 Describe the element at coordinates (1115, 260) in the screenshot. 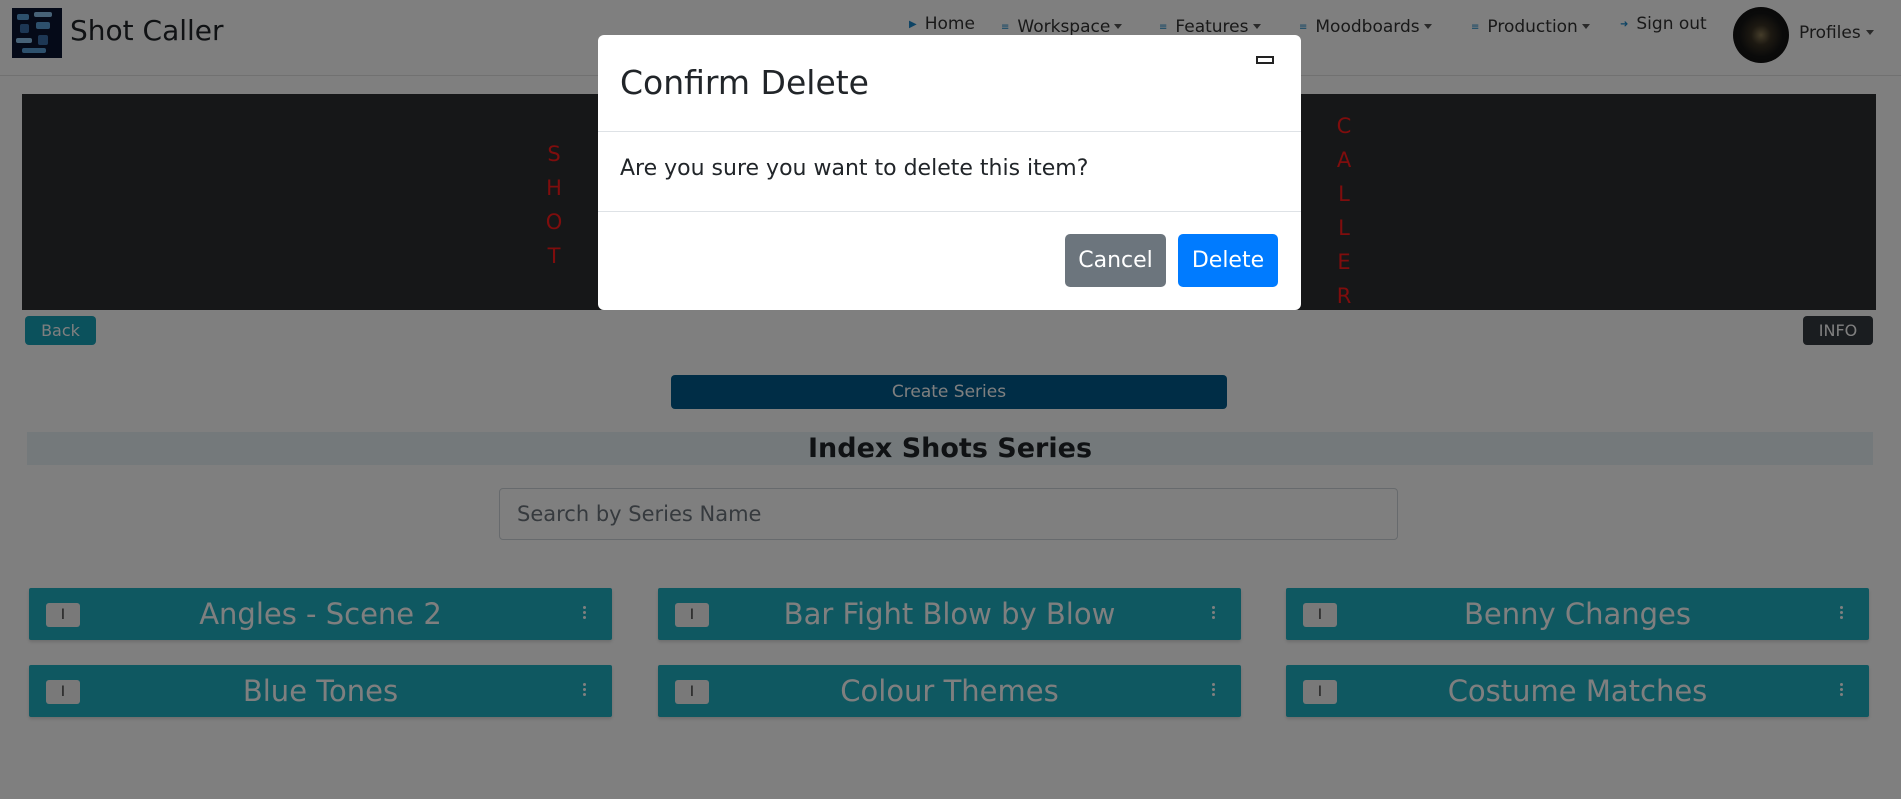

I see `cancel-button: Cancel` at that location.